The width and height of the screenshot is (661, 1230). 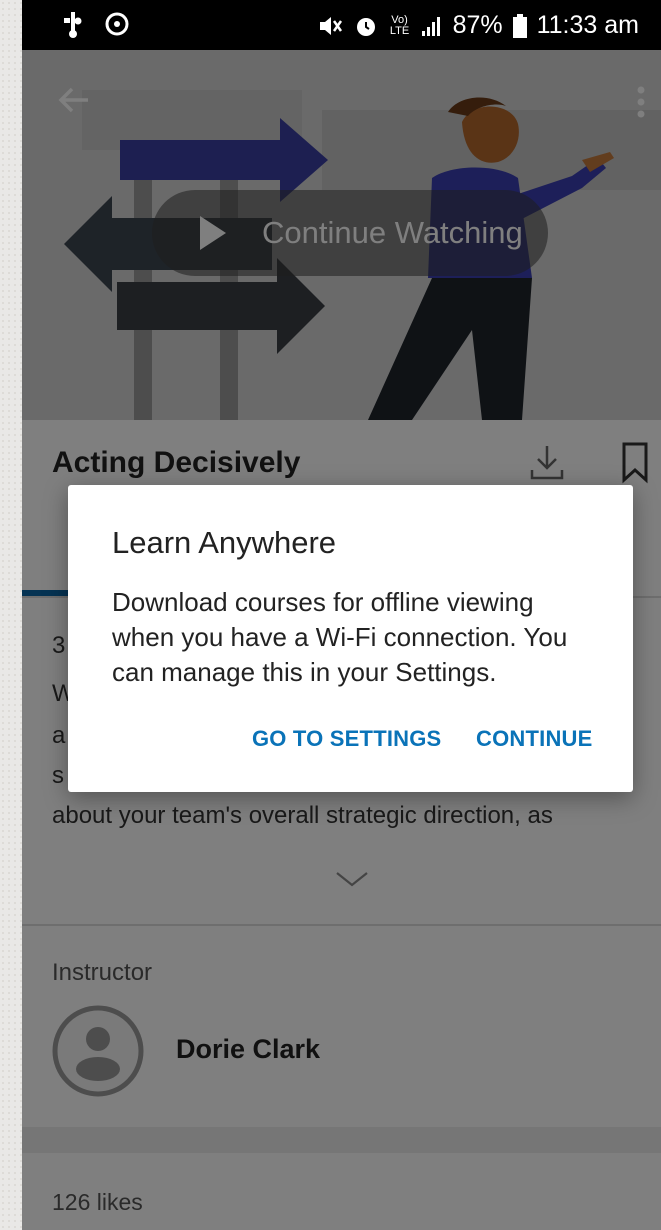 What do you see at coordinates (73, 25) in the screenshot?
I see `usb-icon` at bounding box center [73, 25].